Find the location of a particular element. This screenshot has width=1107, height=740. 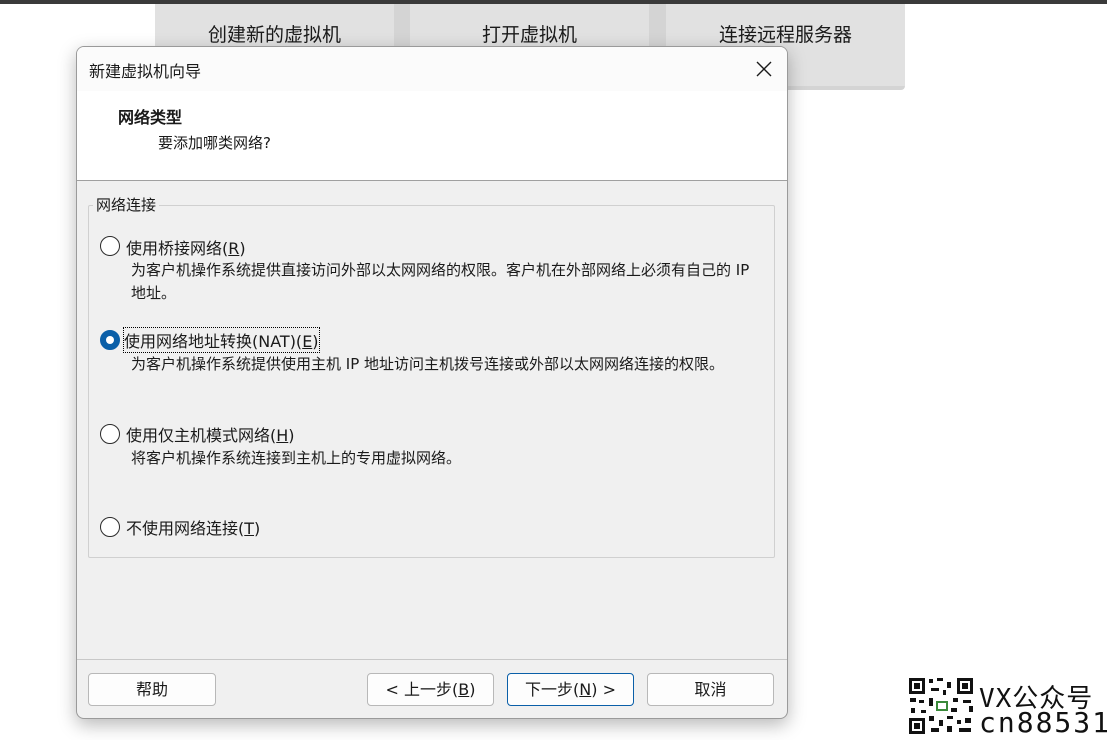

qr-code-icon is located at coordinates (942, 706).